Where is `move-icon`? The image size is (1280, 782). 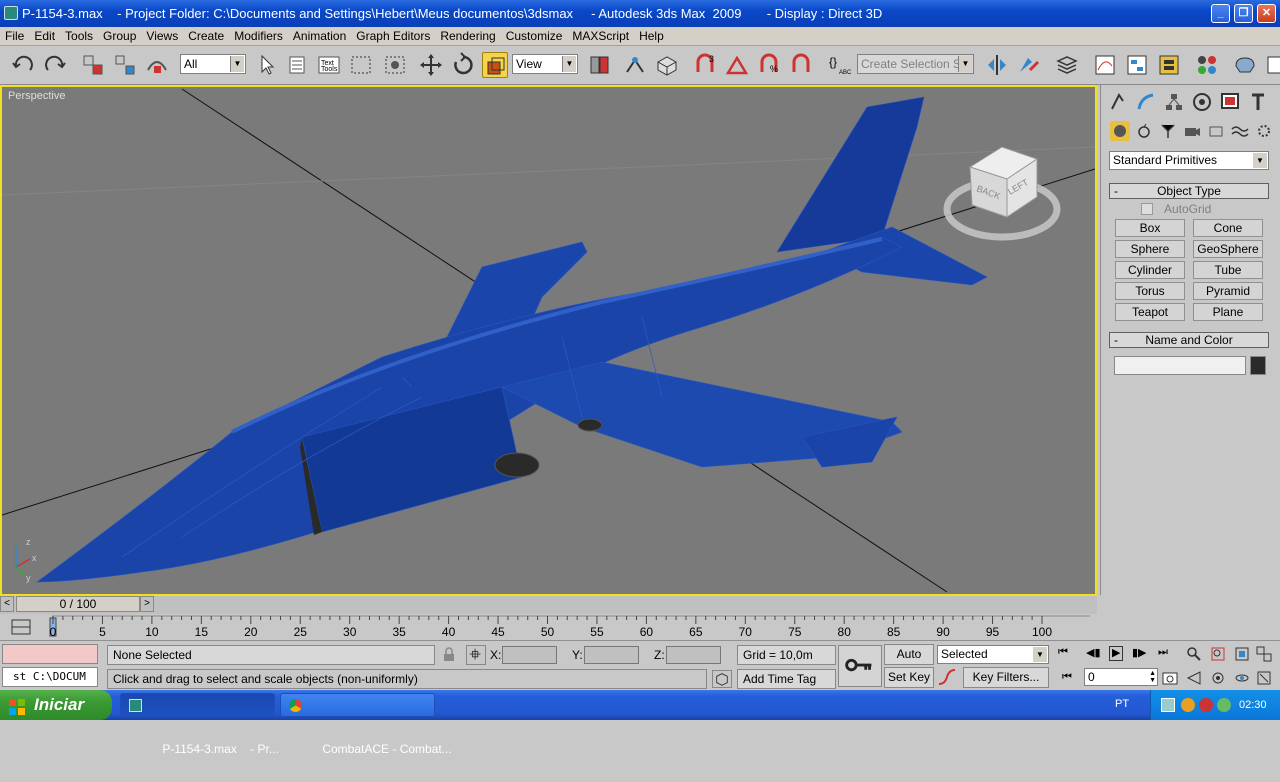
move-icon is located at coordinates (431, 65).